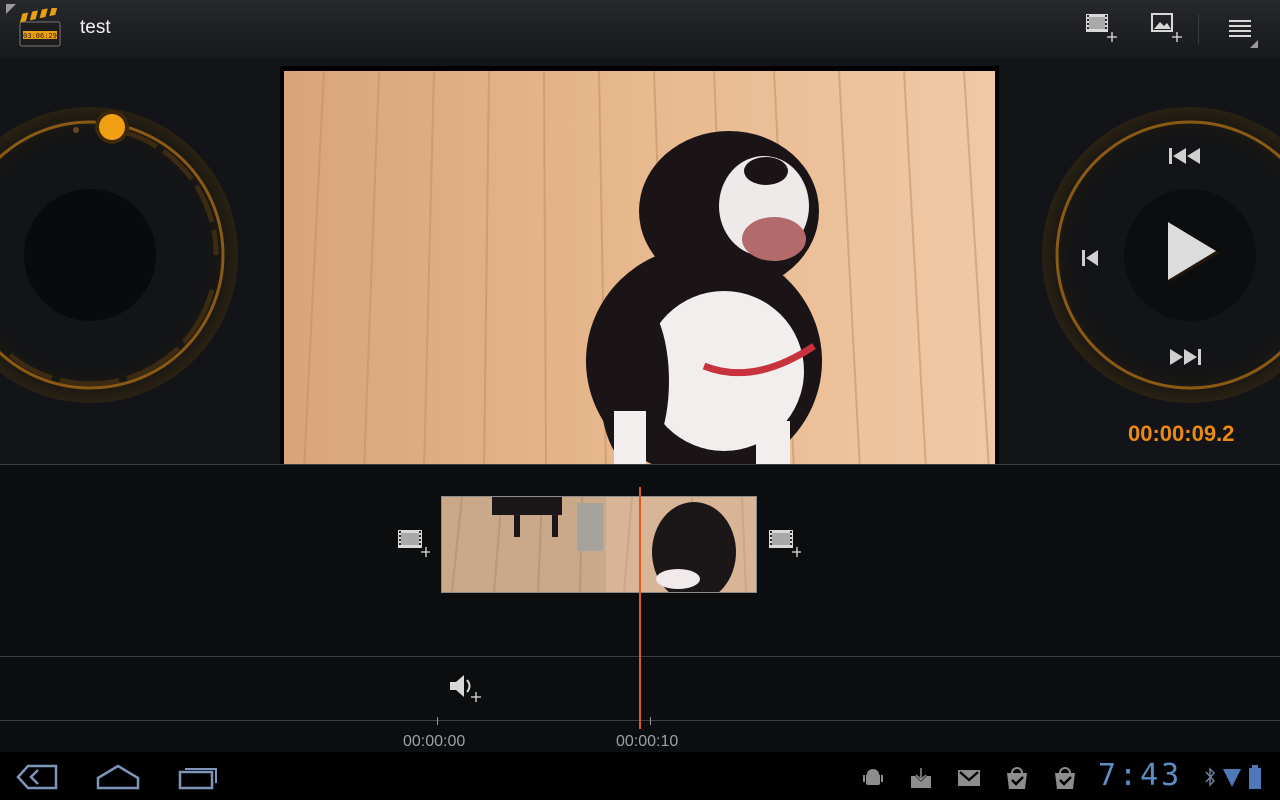 The height and width of the screenshot is (800, 1280). I want to click on rewind-icon, so click(1184, 156).